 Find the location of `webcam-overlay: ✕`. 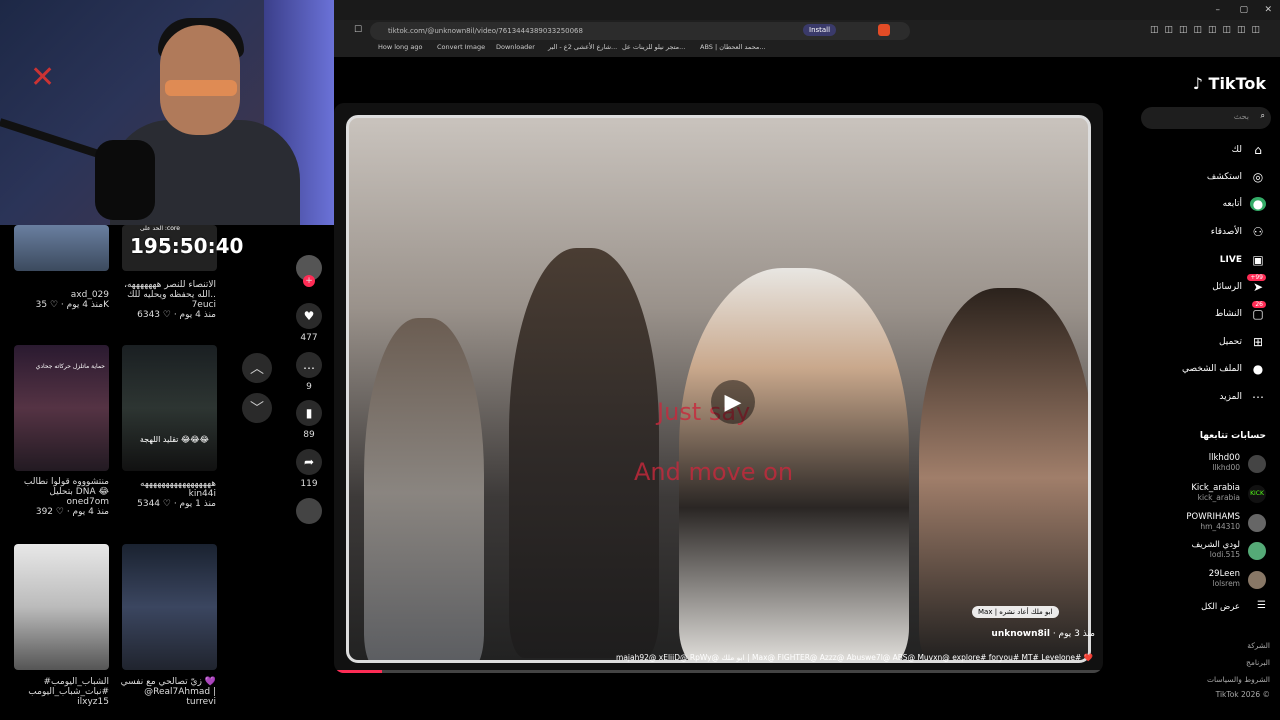

webcam-overlay: ✕ is located at coordinates (167, 112).